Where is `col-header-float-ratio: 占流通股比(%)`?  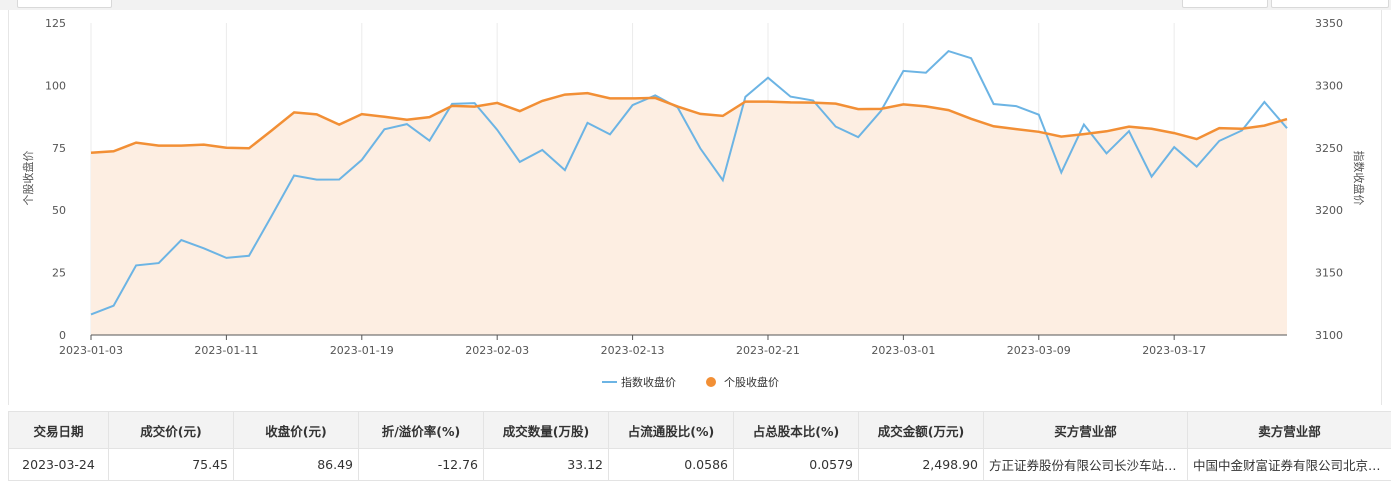 col-header-float-ratio: 占流通股比(%) is located at coordinates (671, 430).